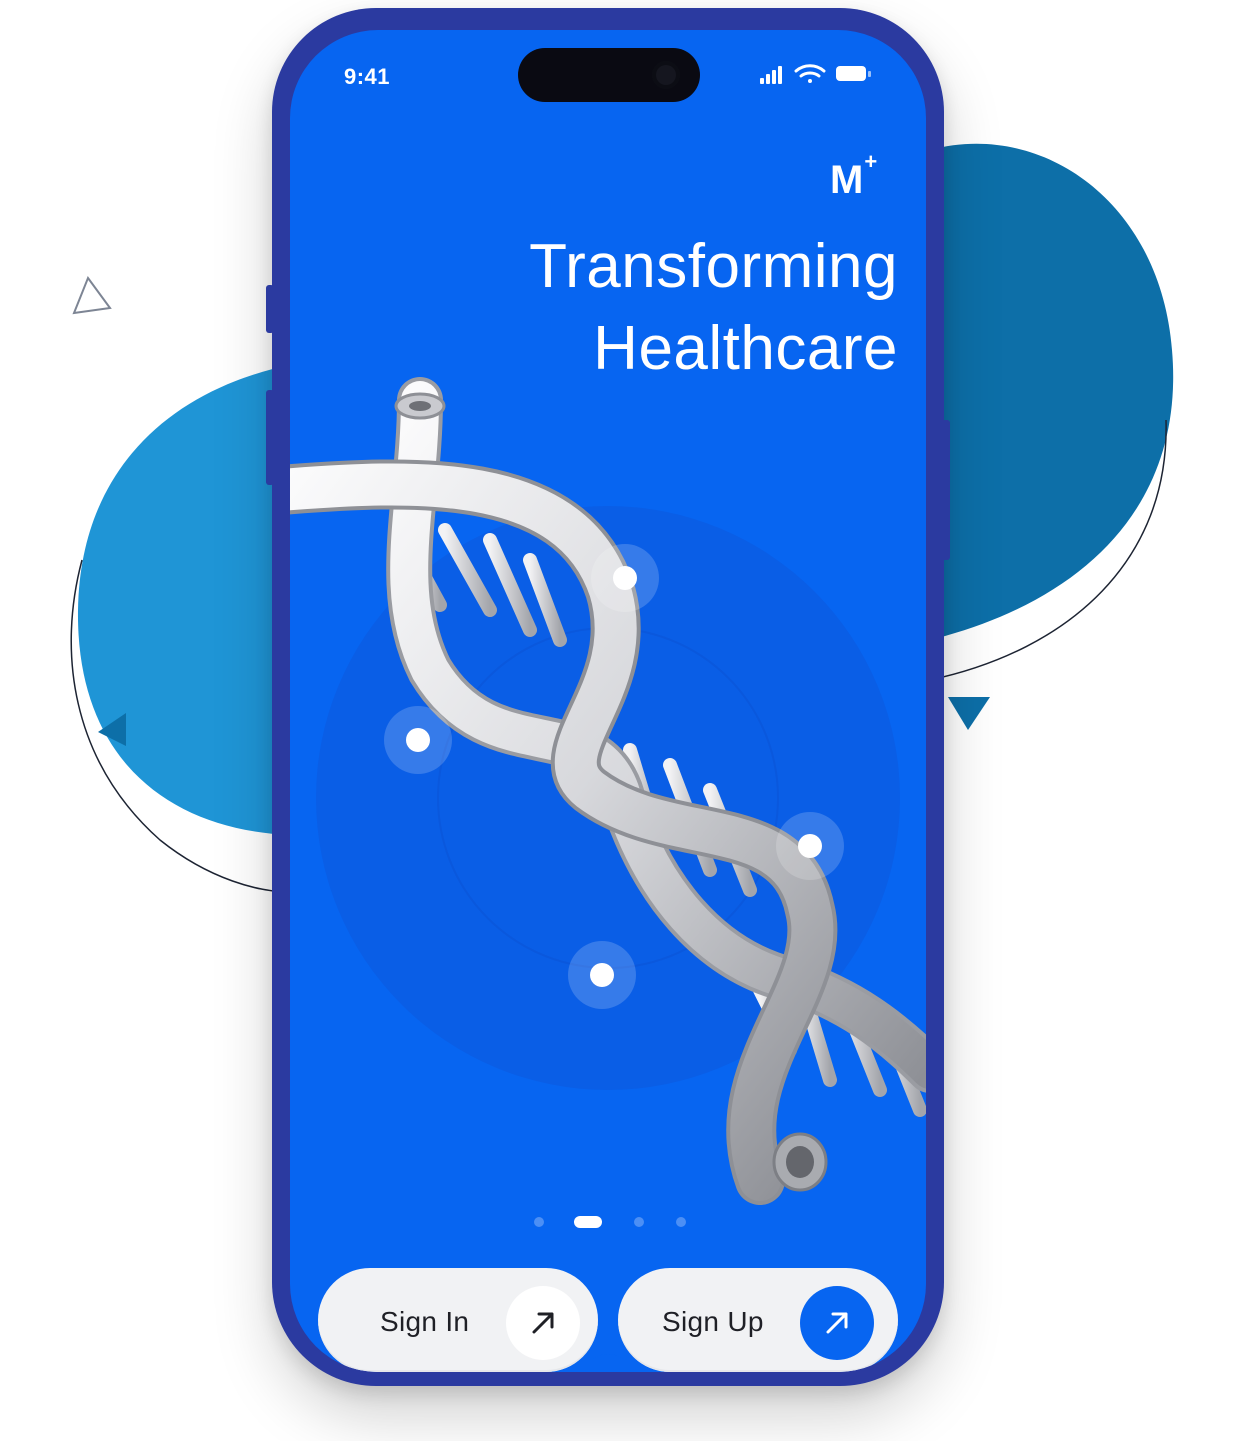 The height and width of the screenshot is (1441, 1242). Describe the element at coordinates (608, 1320) in the screenshot. I see `auth-actions: Sign In Sign Up` at that location.